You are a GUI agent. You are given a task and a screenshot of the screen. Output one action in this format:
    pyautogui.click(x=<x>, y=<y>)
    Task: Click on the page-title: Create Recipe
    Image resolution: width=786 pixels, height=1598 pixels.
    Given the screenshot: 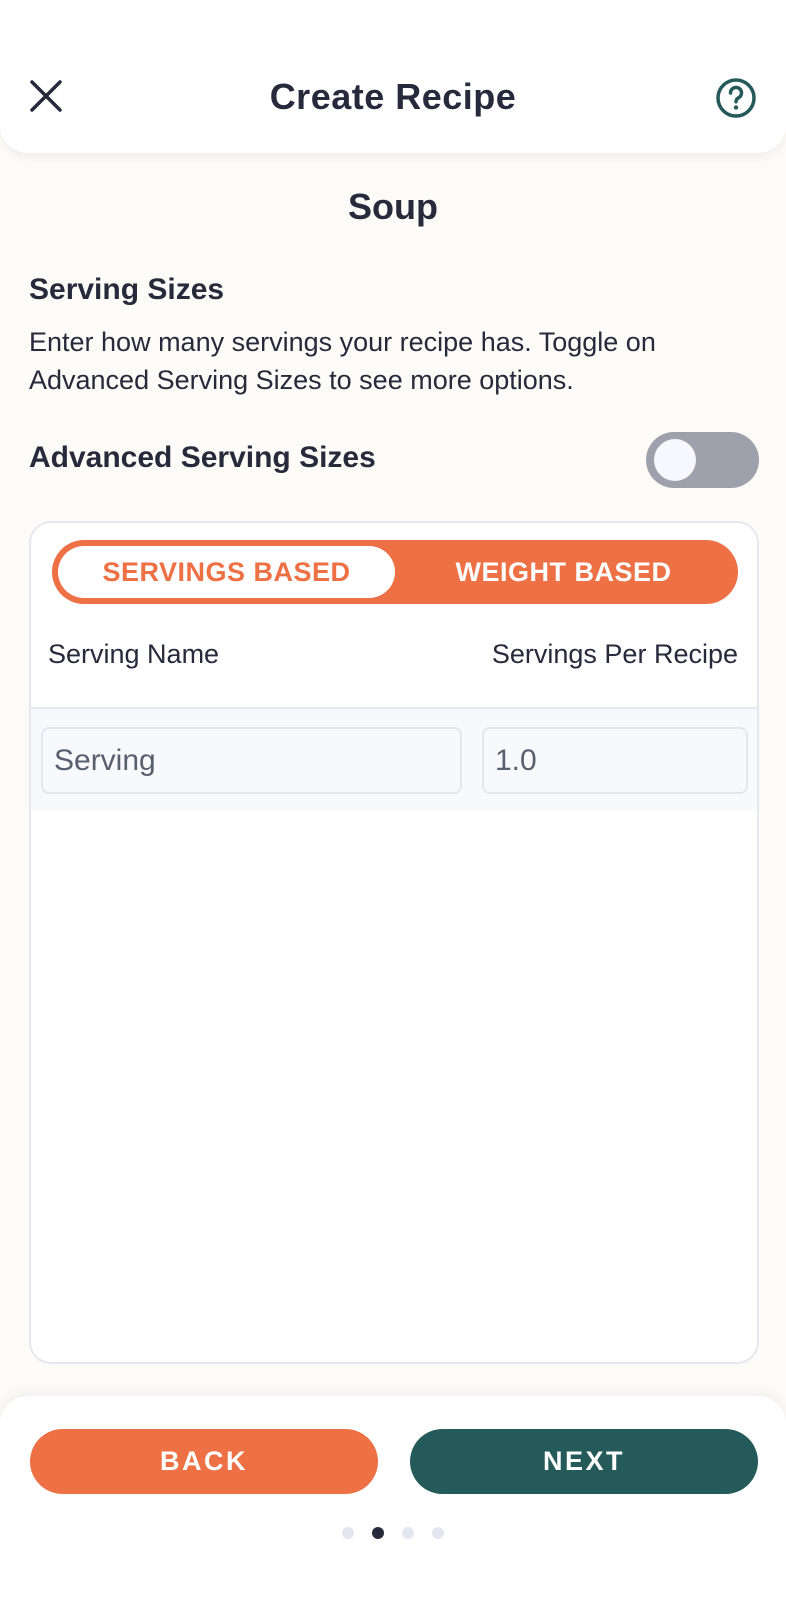 What is the action you would take?
    pyautogui.click(x=393, y=96)
    